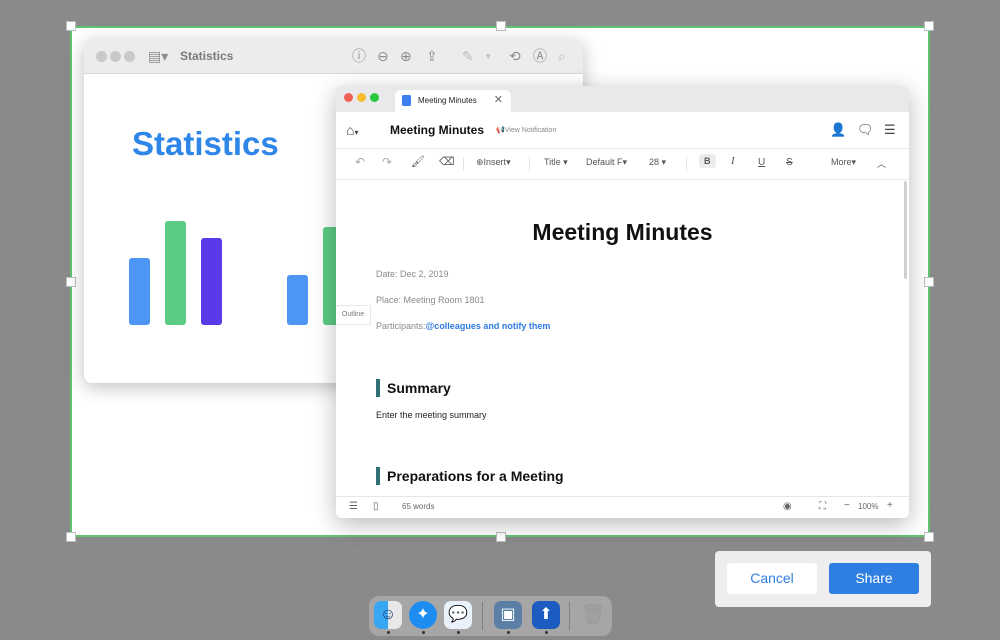  I want to click on font-size-dropdown: 28 ▾, so click(657, 162).